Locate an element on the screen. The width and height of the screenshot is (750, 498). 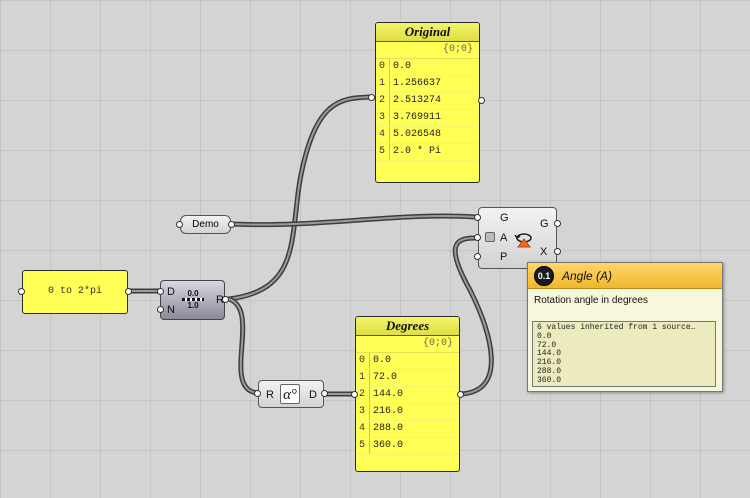
domain-output-grip is located at coordinates (128, 291).